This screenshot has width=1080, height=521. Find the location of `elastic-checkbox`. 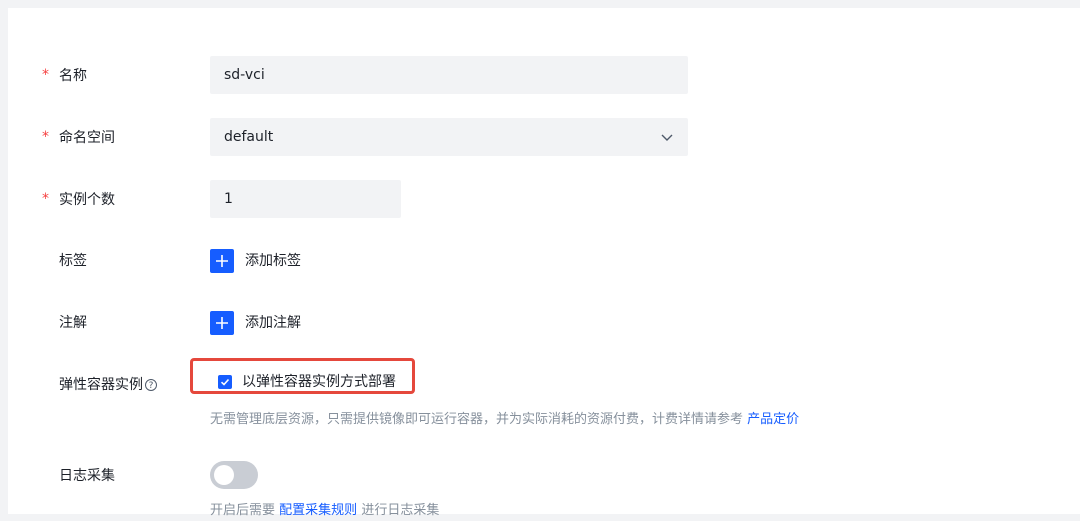

elastic-checkbox is located at coordinates (225, 382).